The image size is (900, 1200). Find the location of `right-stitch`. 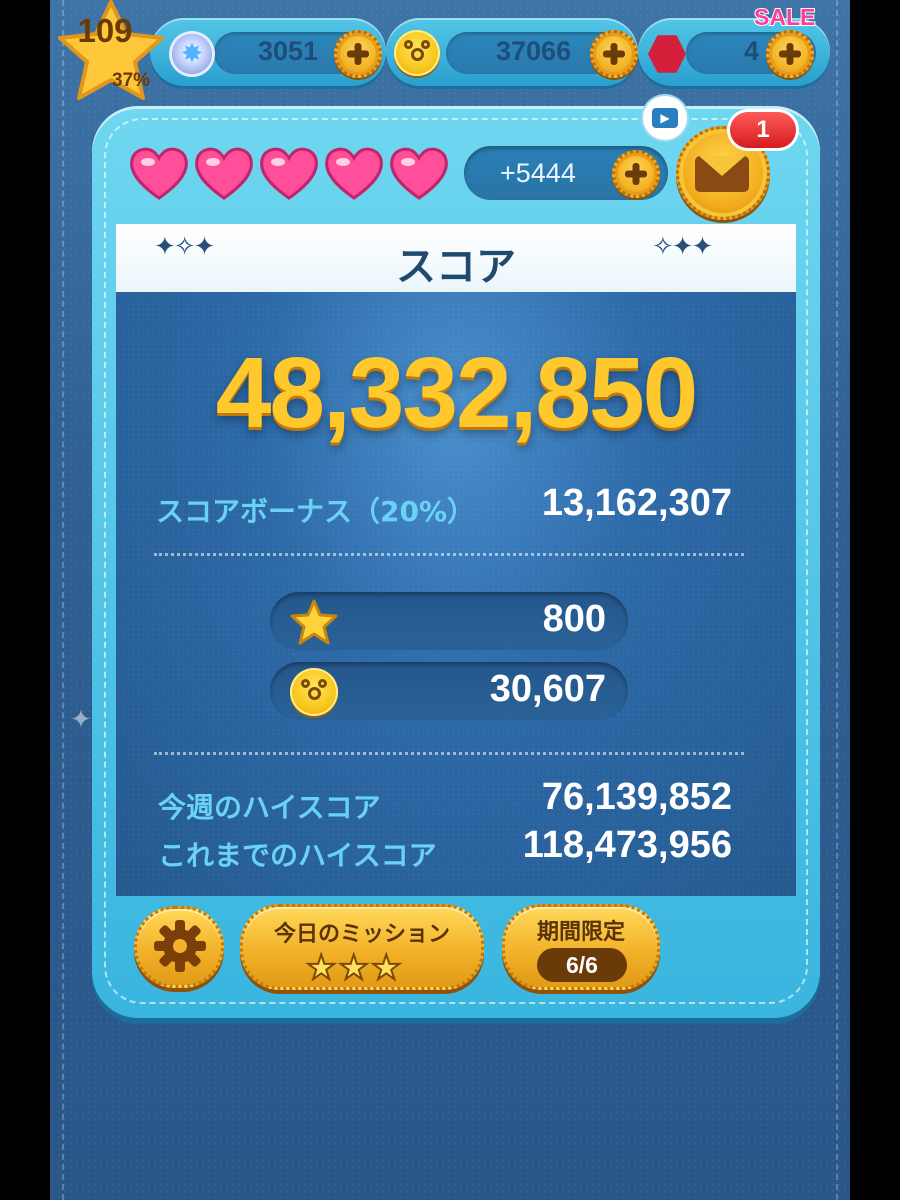

right-stitch is located at coordinates (837, 600).